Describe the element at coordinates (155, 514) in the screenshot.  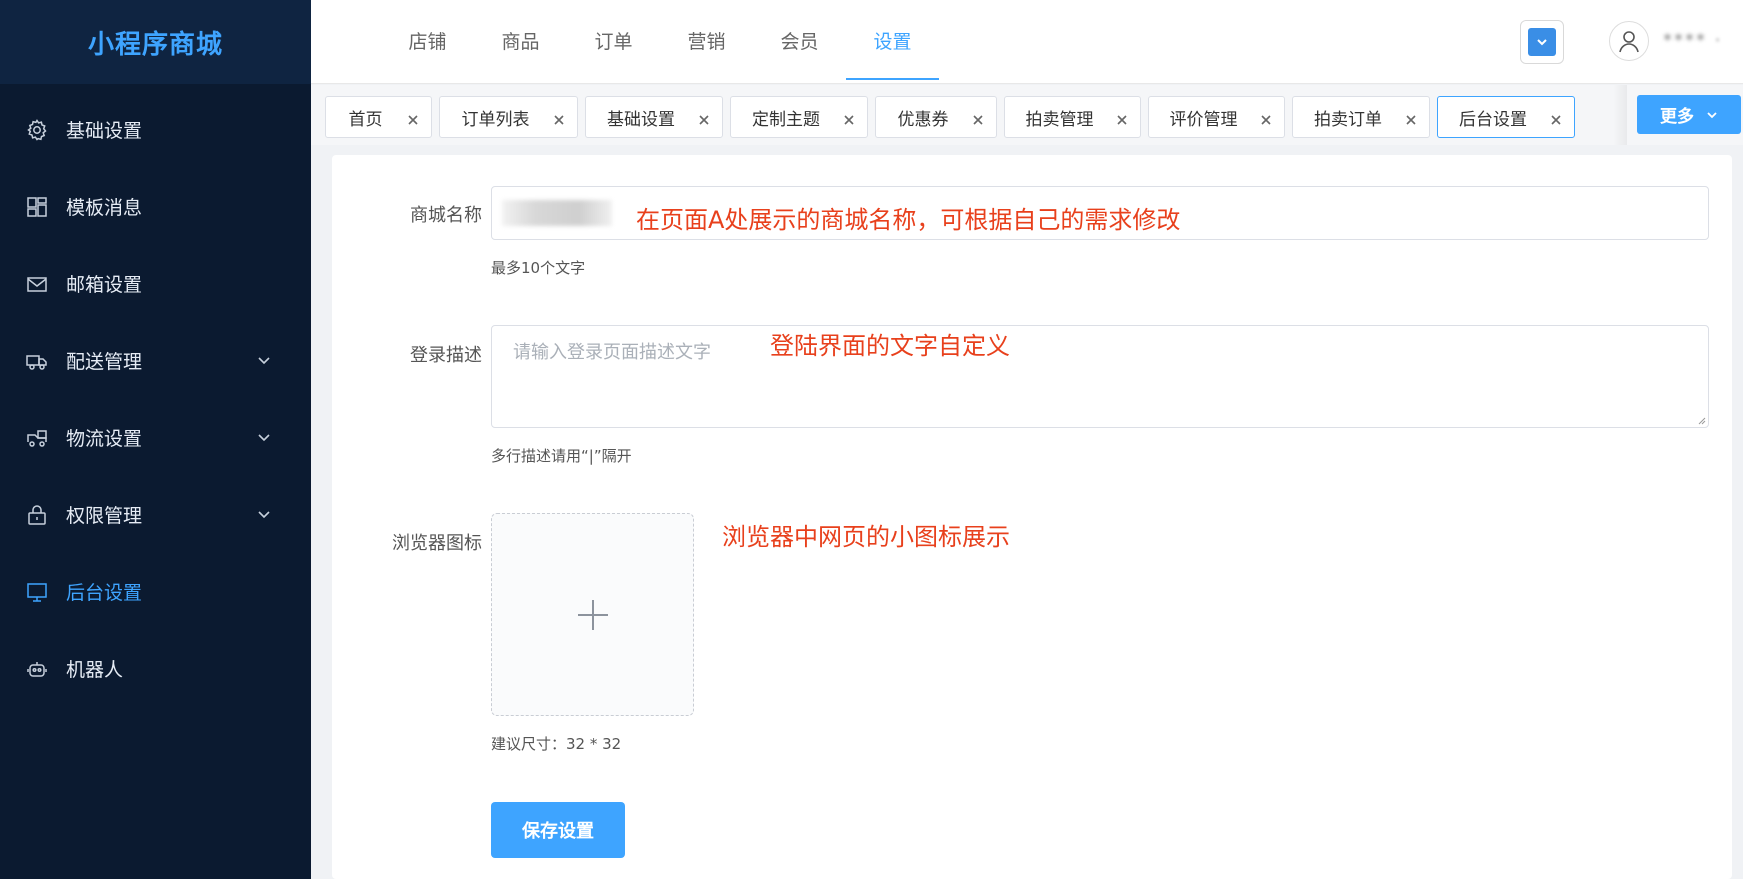
I see `sidebar-item-permissions: 权限管理` at that location.